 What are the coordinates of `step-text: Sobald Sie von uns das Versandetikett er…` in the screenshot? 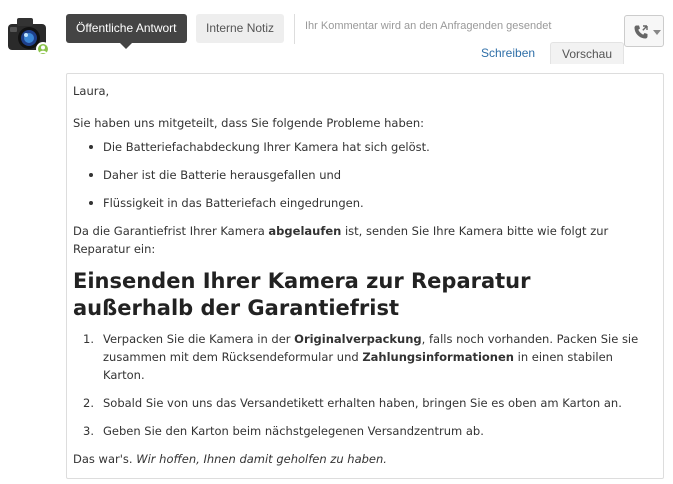 It's located at (362, 403).